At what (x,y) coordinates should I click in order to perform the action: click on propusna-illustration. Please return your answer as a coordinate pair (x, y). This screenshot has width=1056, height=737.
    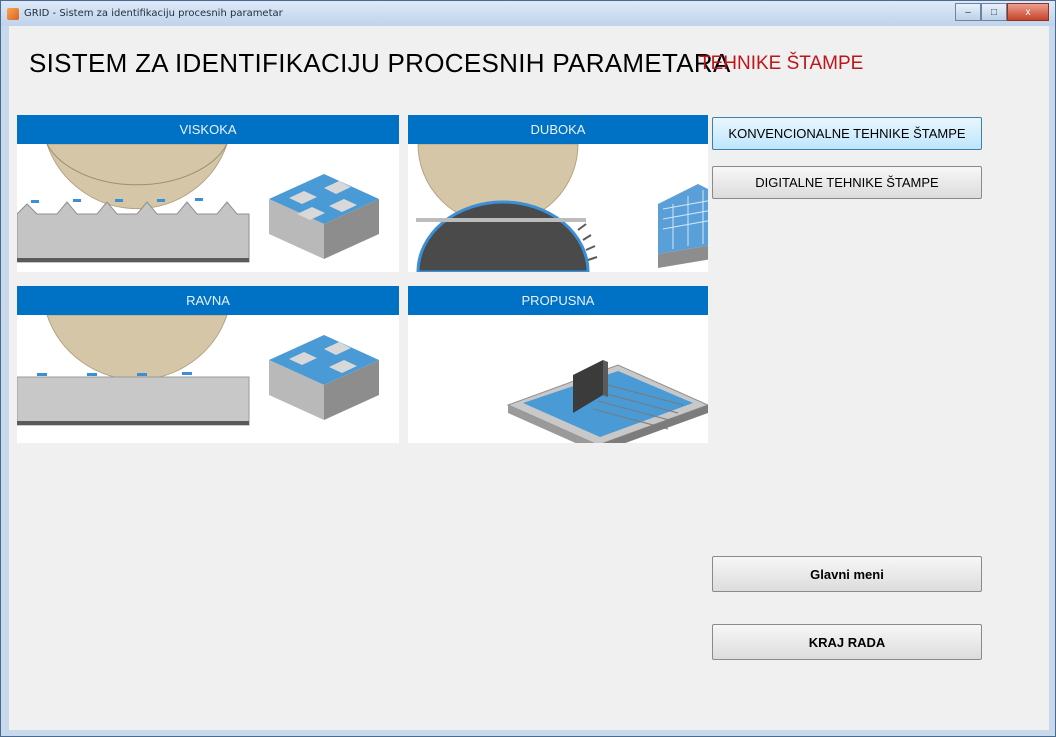
    Looking at the image, I should click on (558, 379).